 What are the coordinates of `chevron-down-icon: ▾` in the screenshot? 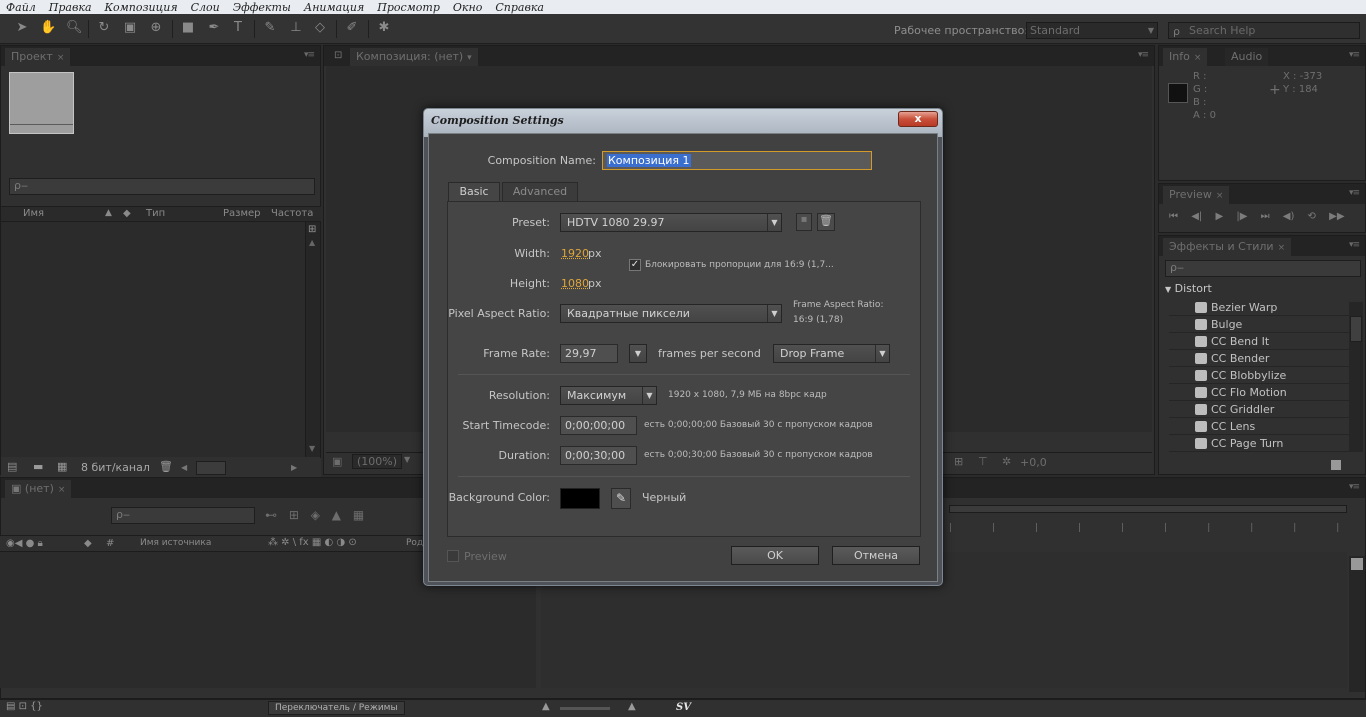 It's located at (469, 58).